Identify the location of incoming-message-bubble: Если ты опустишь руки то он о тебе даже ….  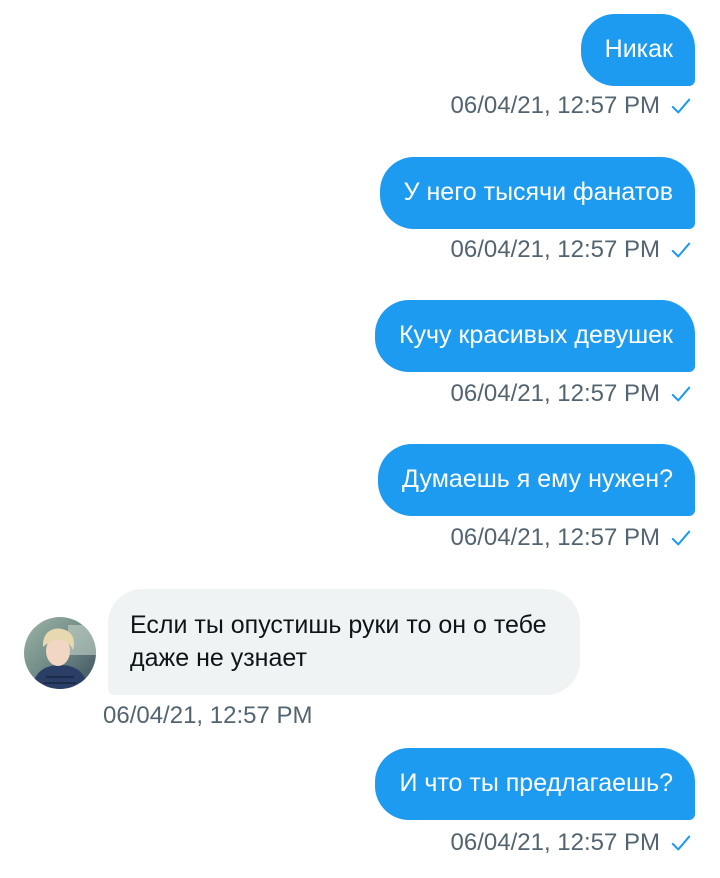
(344, 642).